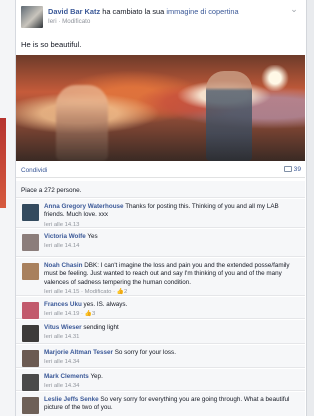  What do you see at coordinates (82, 123) in the screenshot?
I see `photo-figure-left` at bounding box center [82, 123].